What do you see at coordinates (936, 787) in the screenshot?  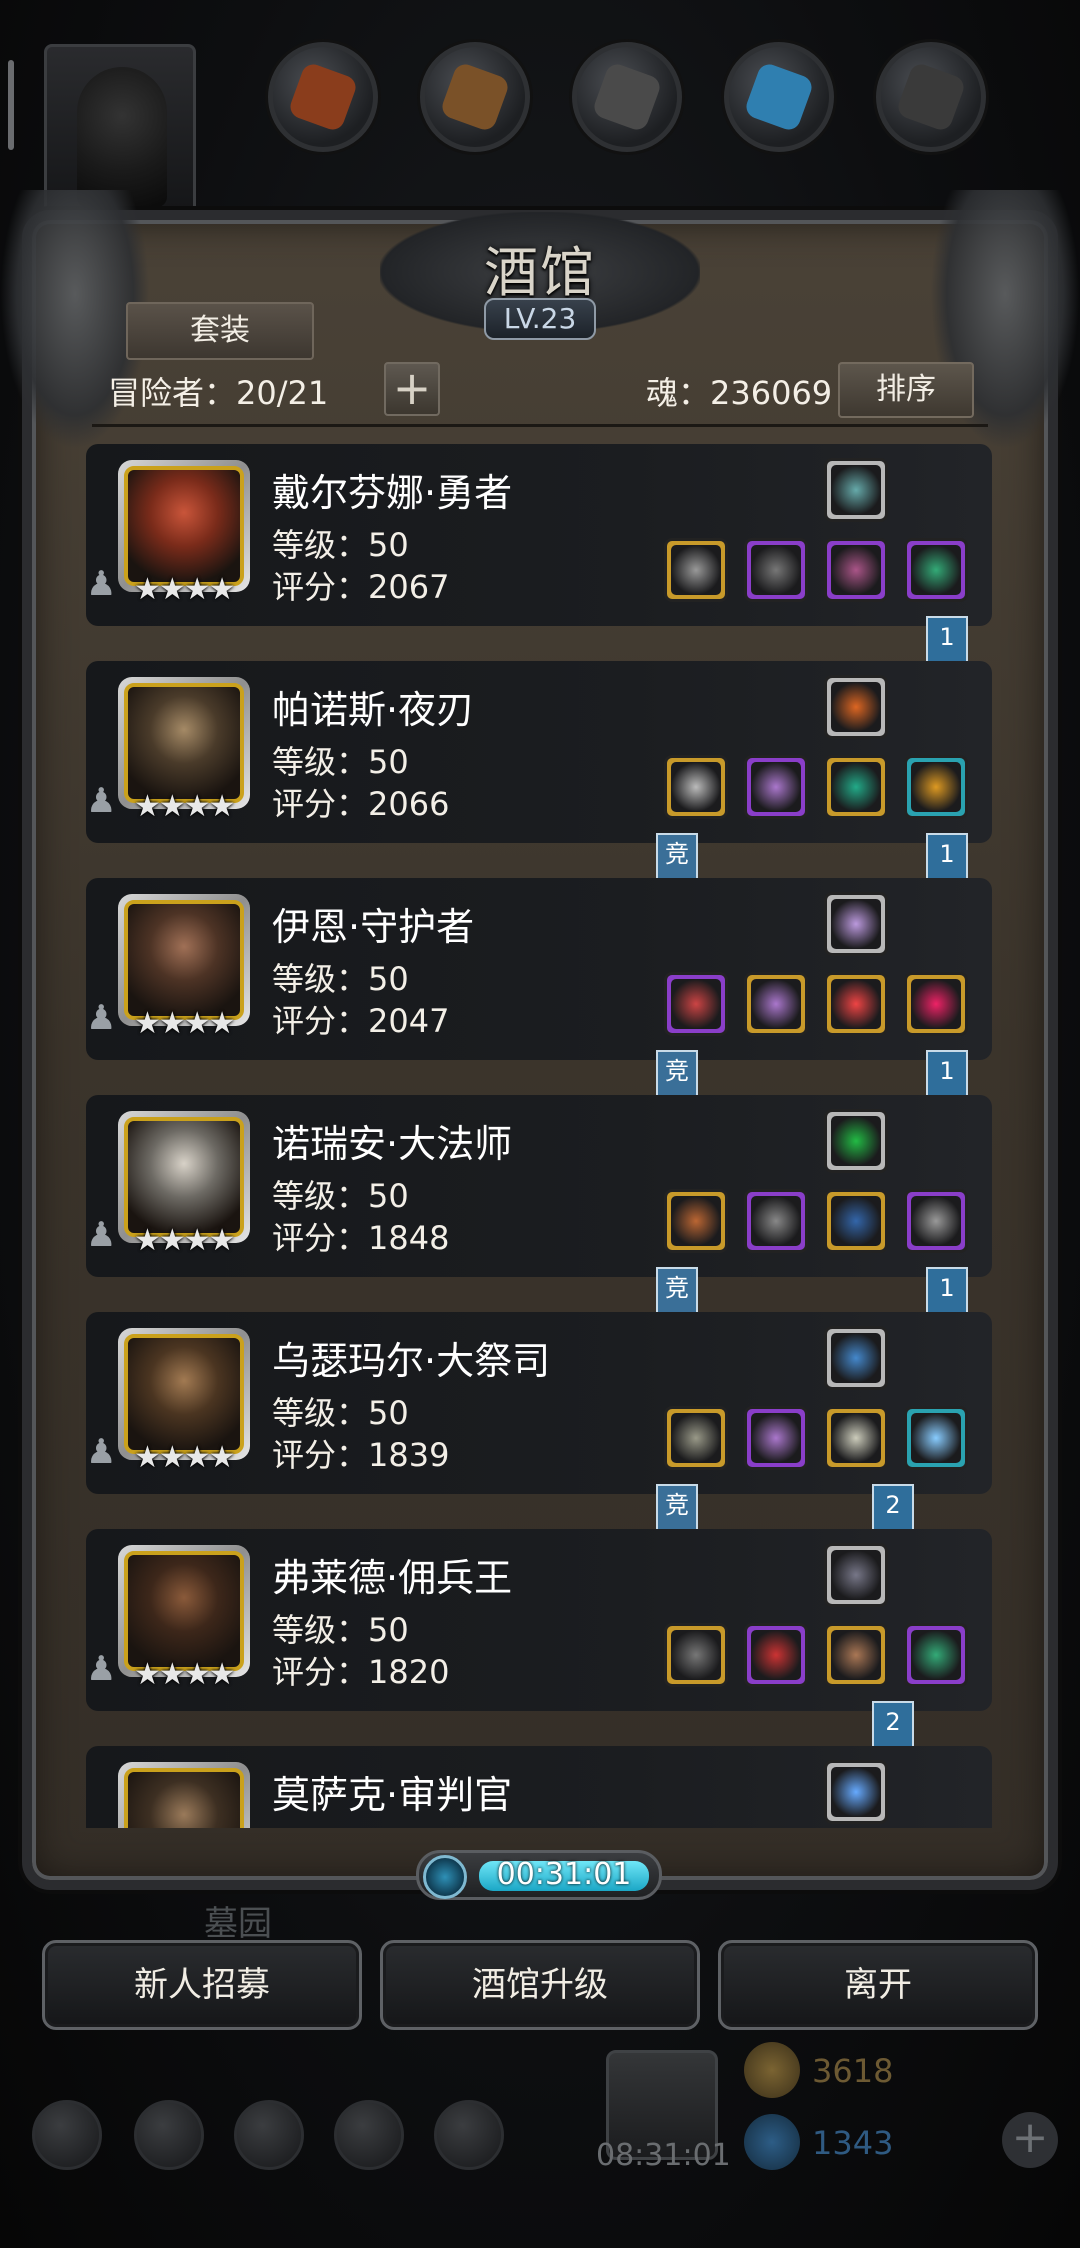 I see `gold-ring-icon` at bounding box center [936, 787].